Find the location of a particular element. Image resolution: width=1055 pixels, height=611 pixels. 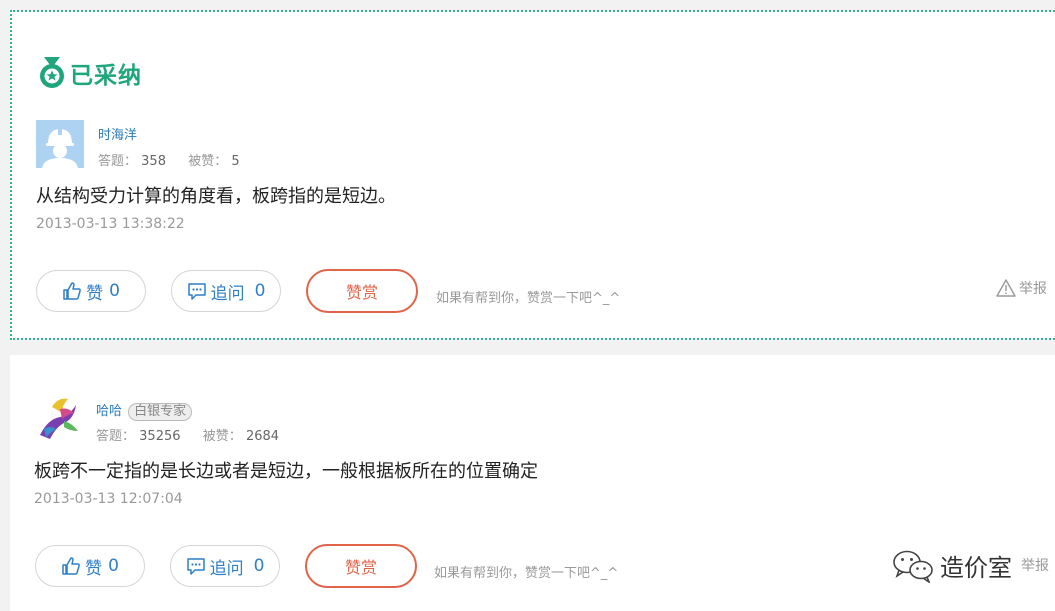

wechat-icon is located at coordinates (913, 566).